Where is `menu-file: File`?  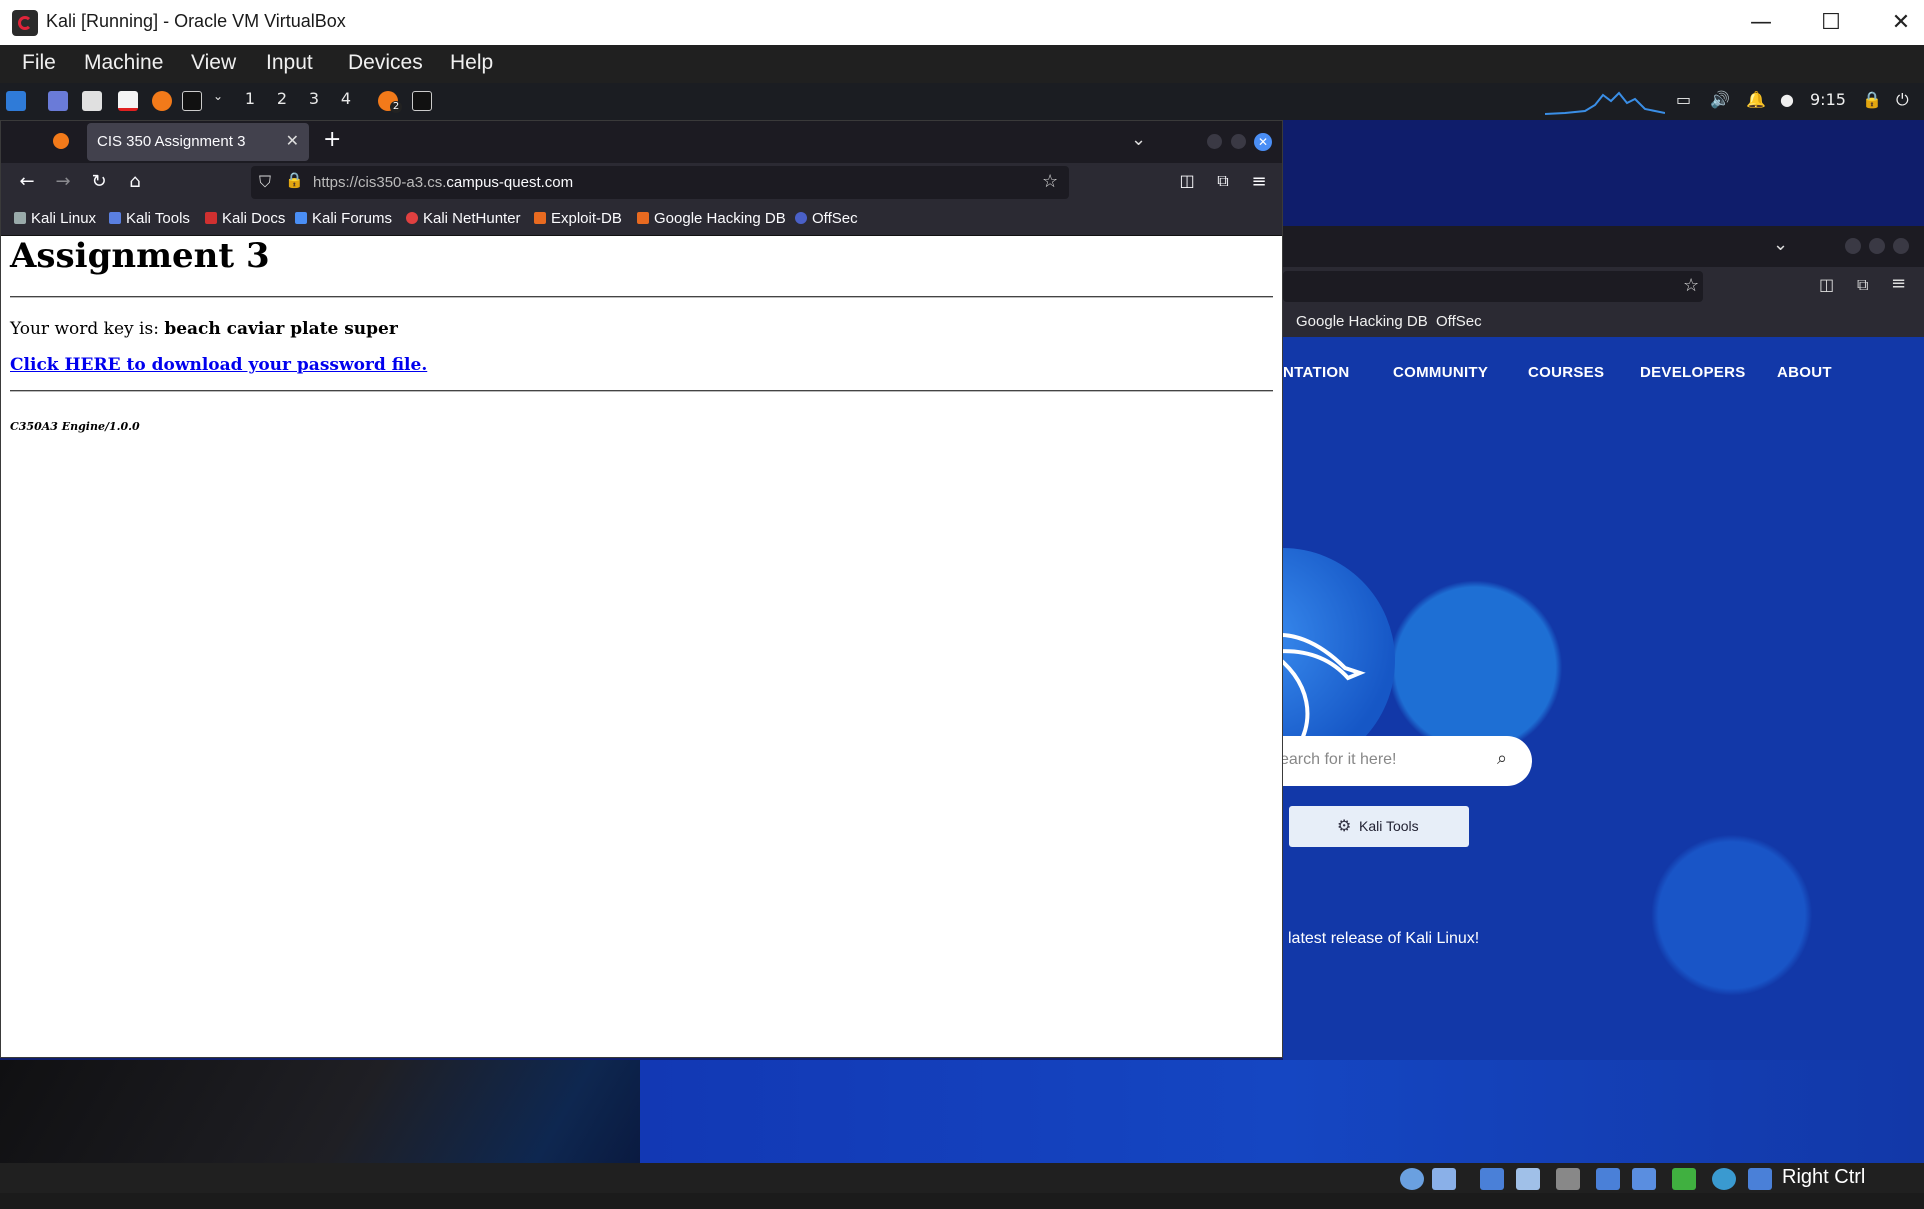
menu-file: File is located at coordinates (39, 63).